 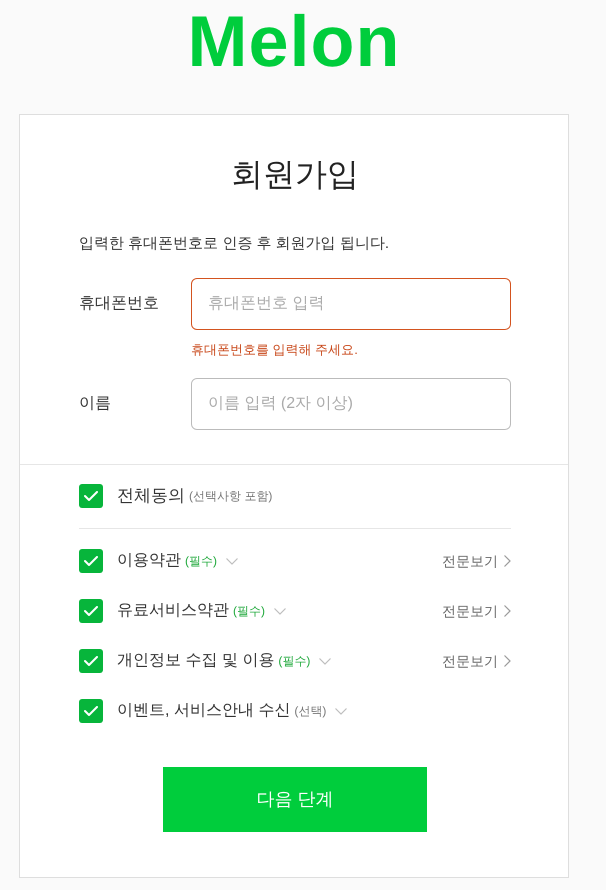 What do you see at coordinates (151, 496) in the screenshot?
I see `agree-all-label: 전체동의` at bounding box center [151, 496].